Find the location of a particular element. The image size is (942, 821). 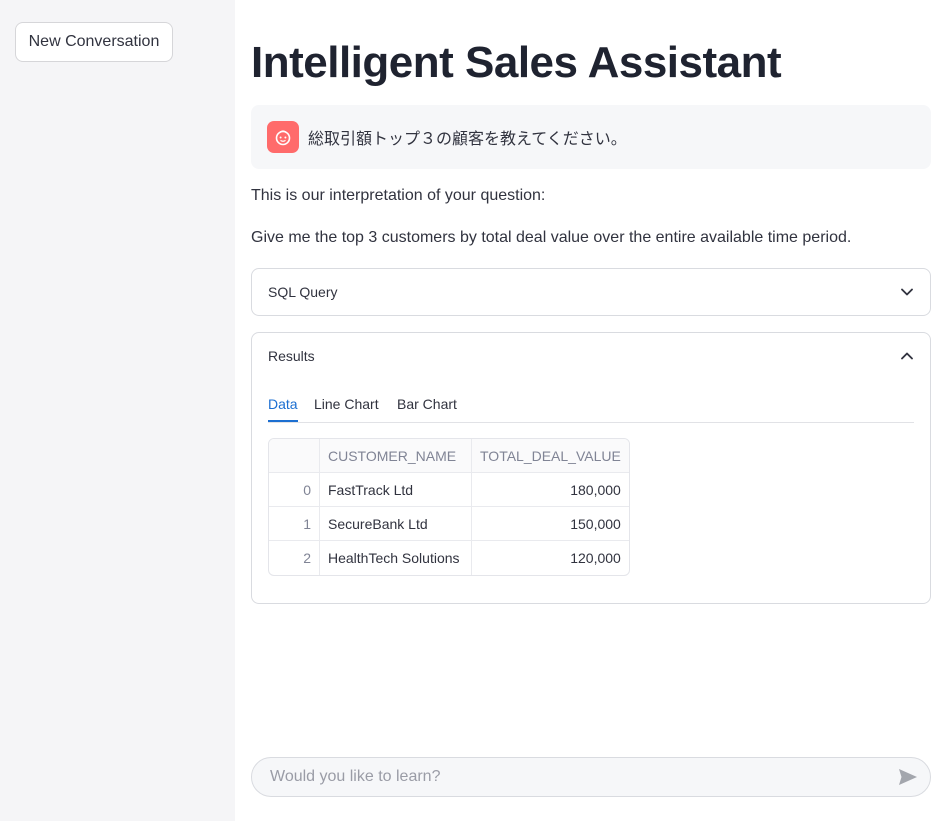

user-message: 総取引額トップ３の顧客を教えてください。 is located at coordinates (591, 137).